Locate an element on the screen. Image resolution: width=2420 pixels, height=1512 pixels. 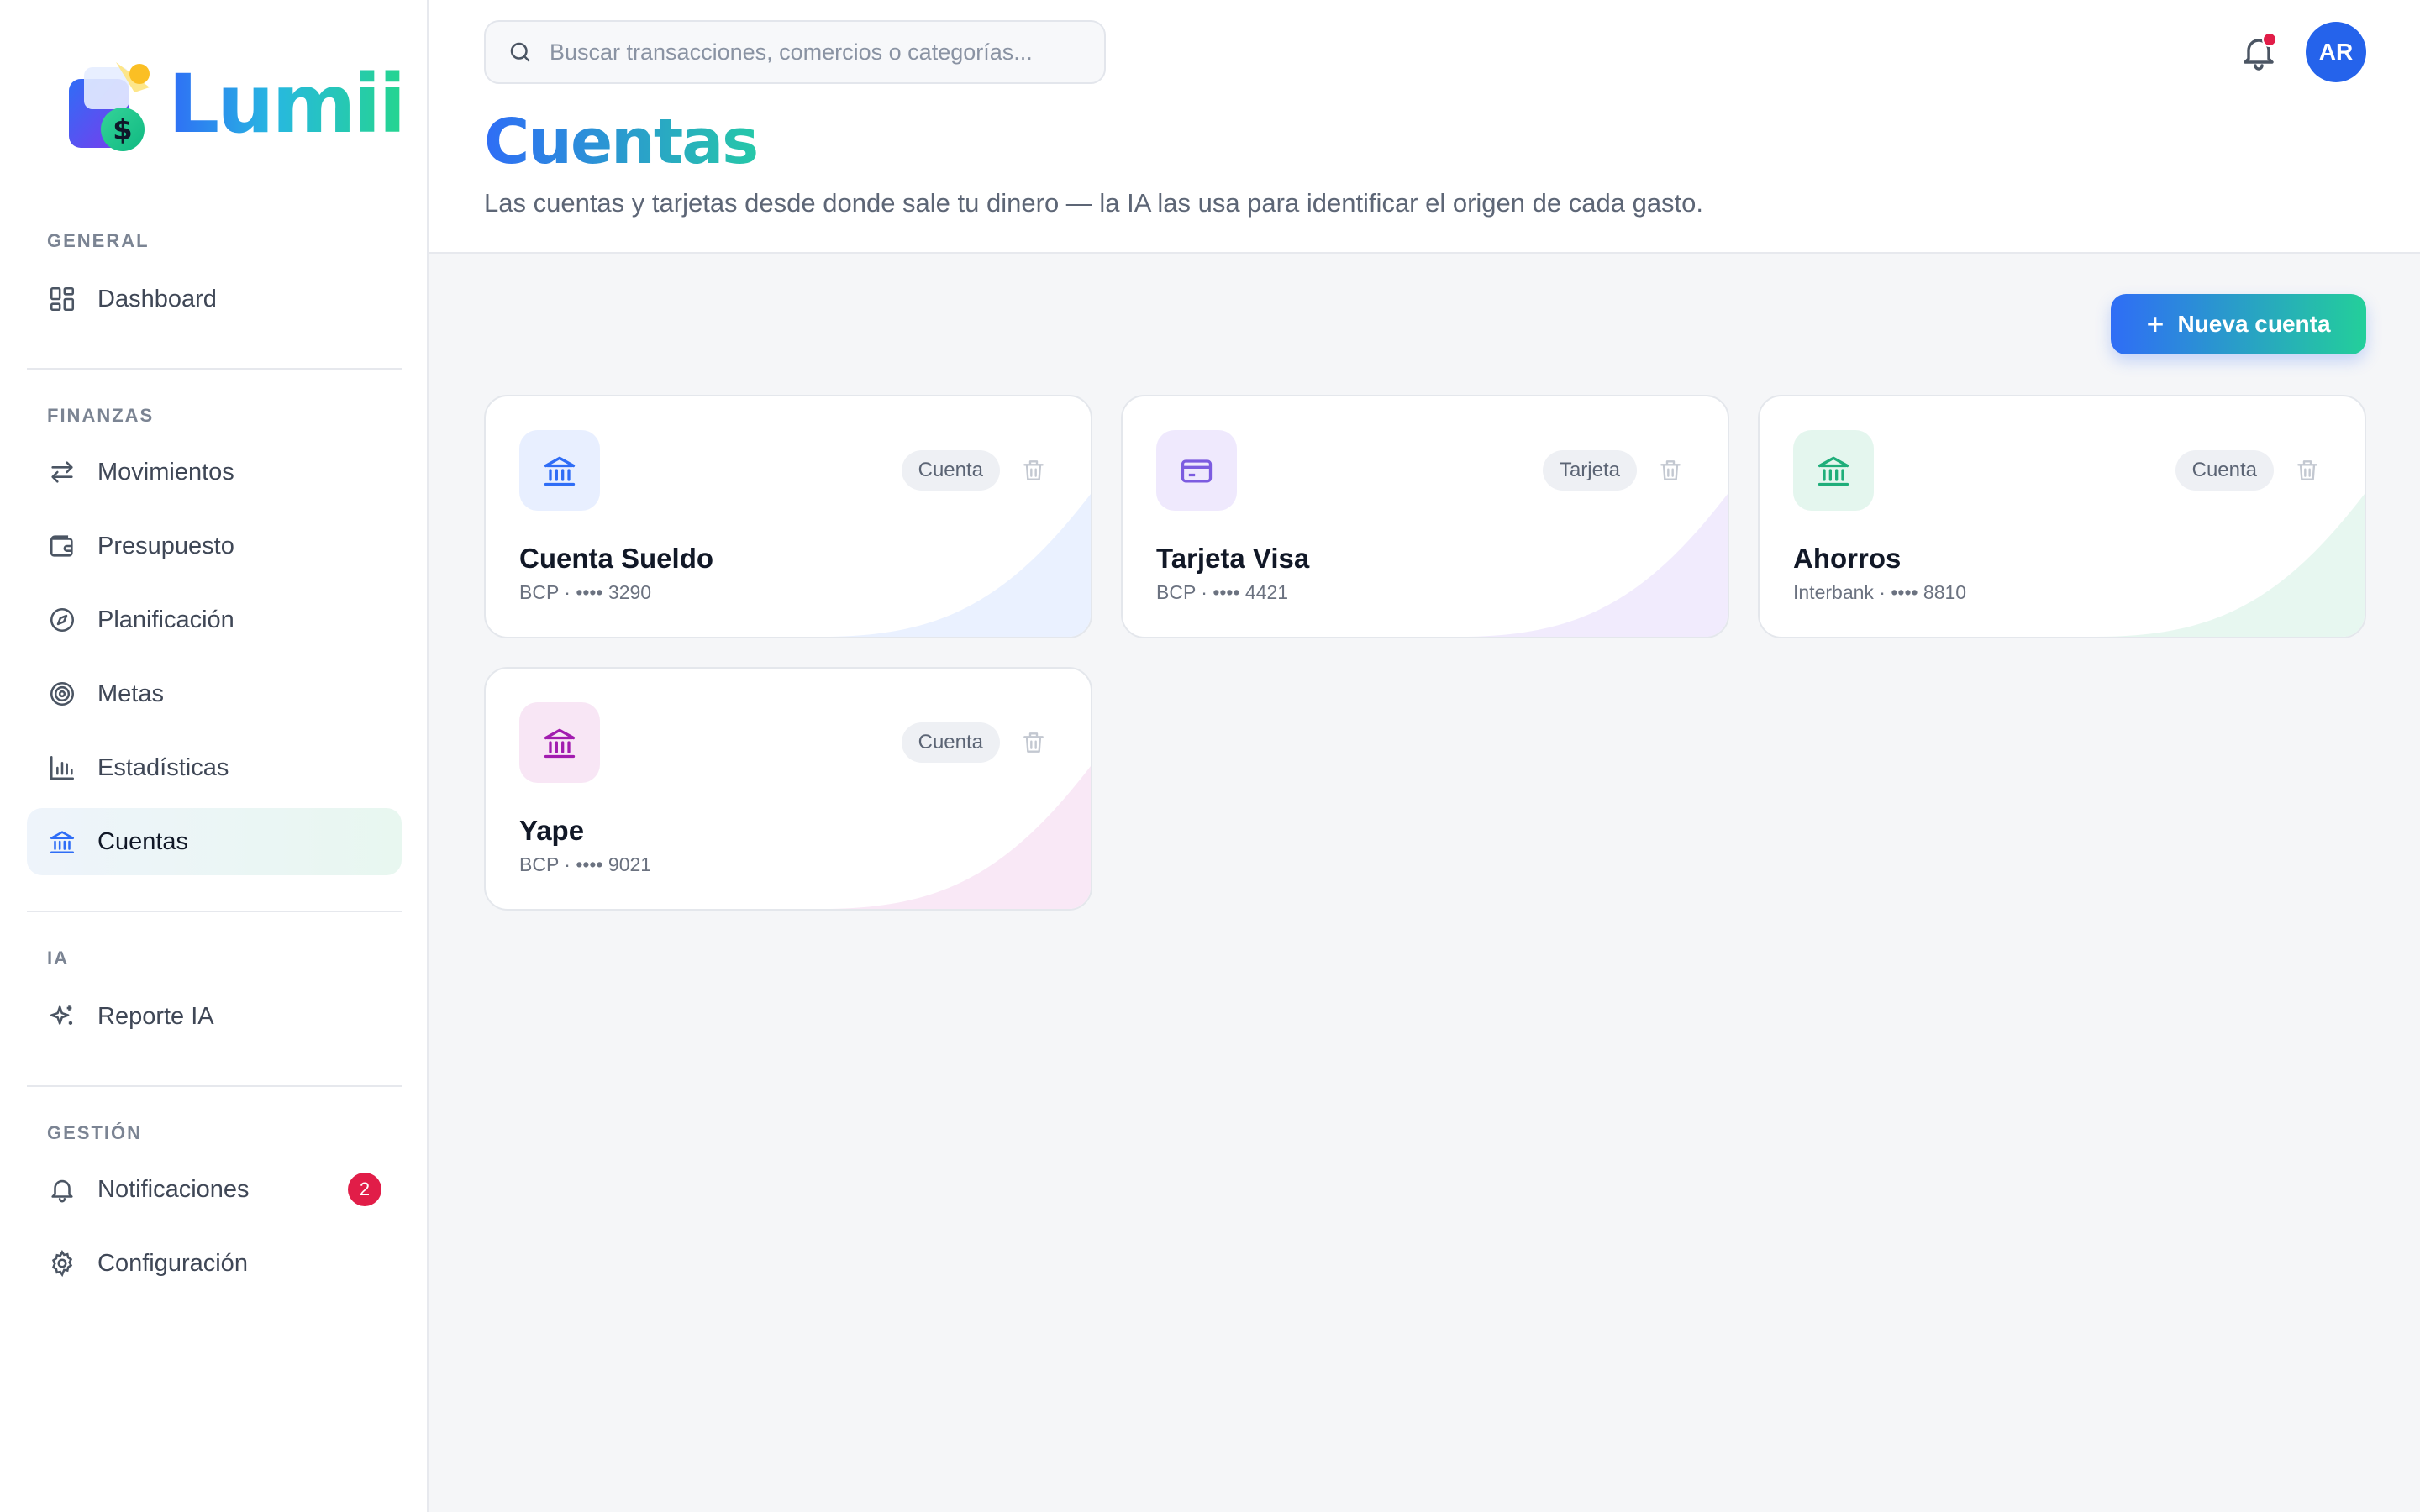
plus-icon: + is located at coordinates (2155, 324).